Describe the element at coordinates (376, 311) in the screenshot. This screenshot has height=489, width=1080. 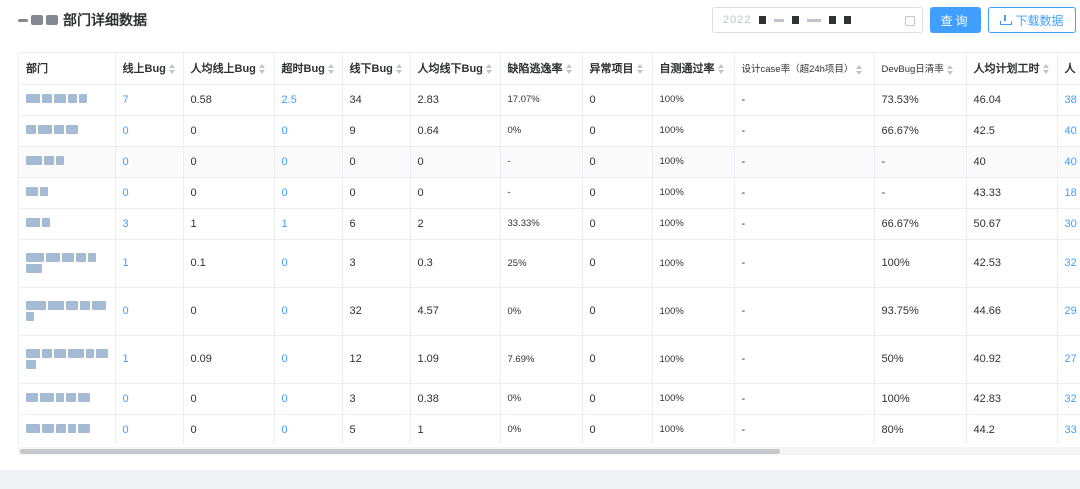
I see `table-cell: 32` at that location.